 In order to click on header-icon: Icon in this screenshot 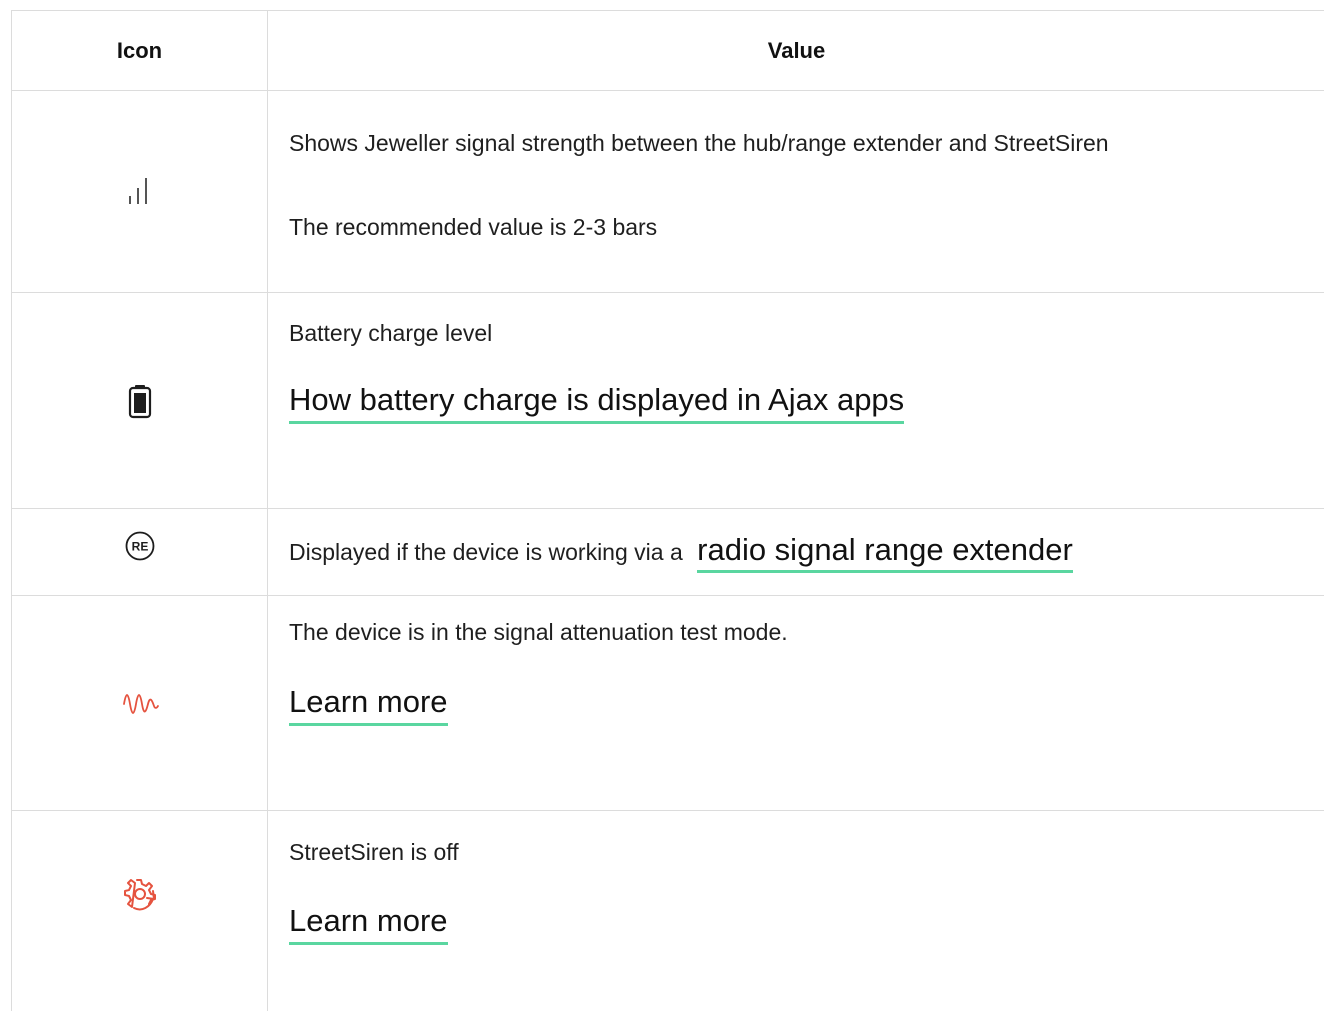, I will do `click(140, 50)`.